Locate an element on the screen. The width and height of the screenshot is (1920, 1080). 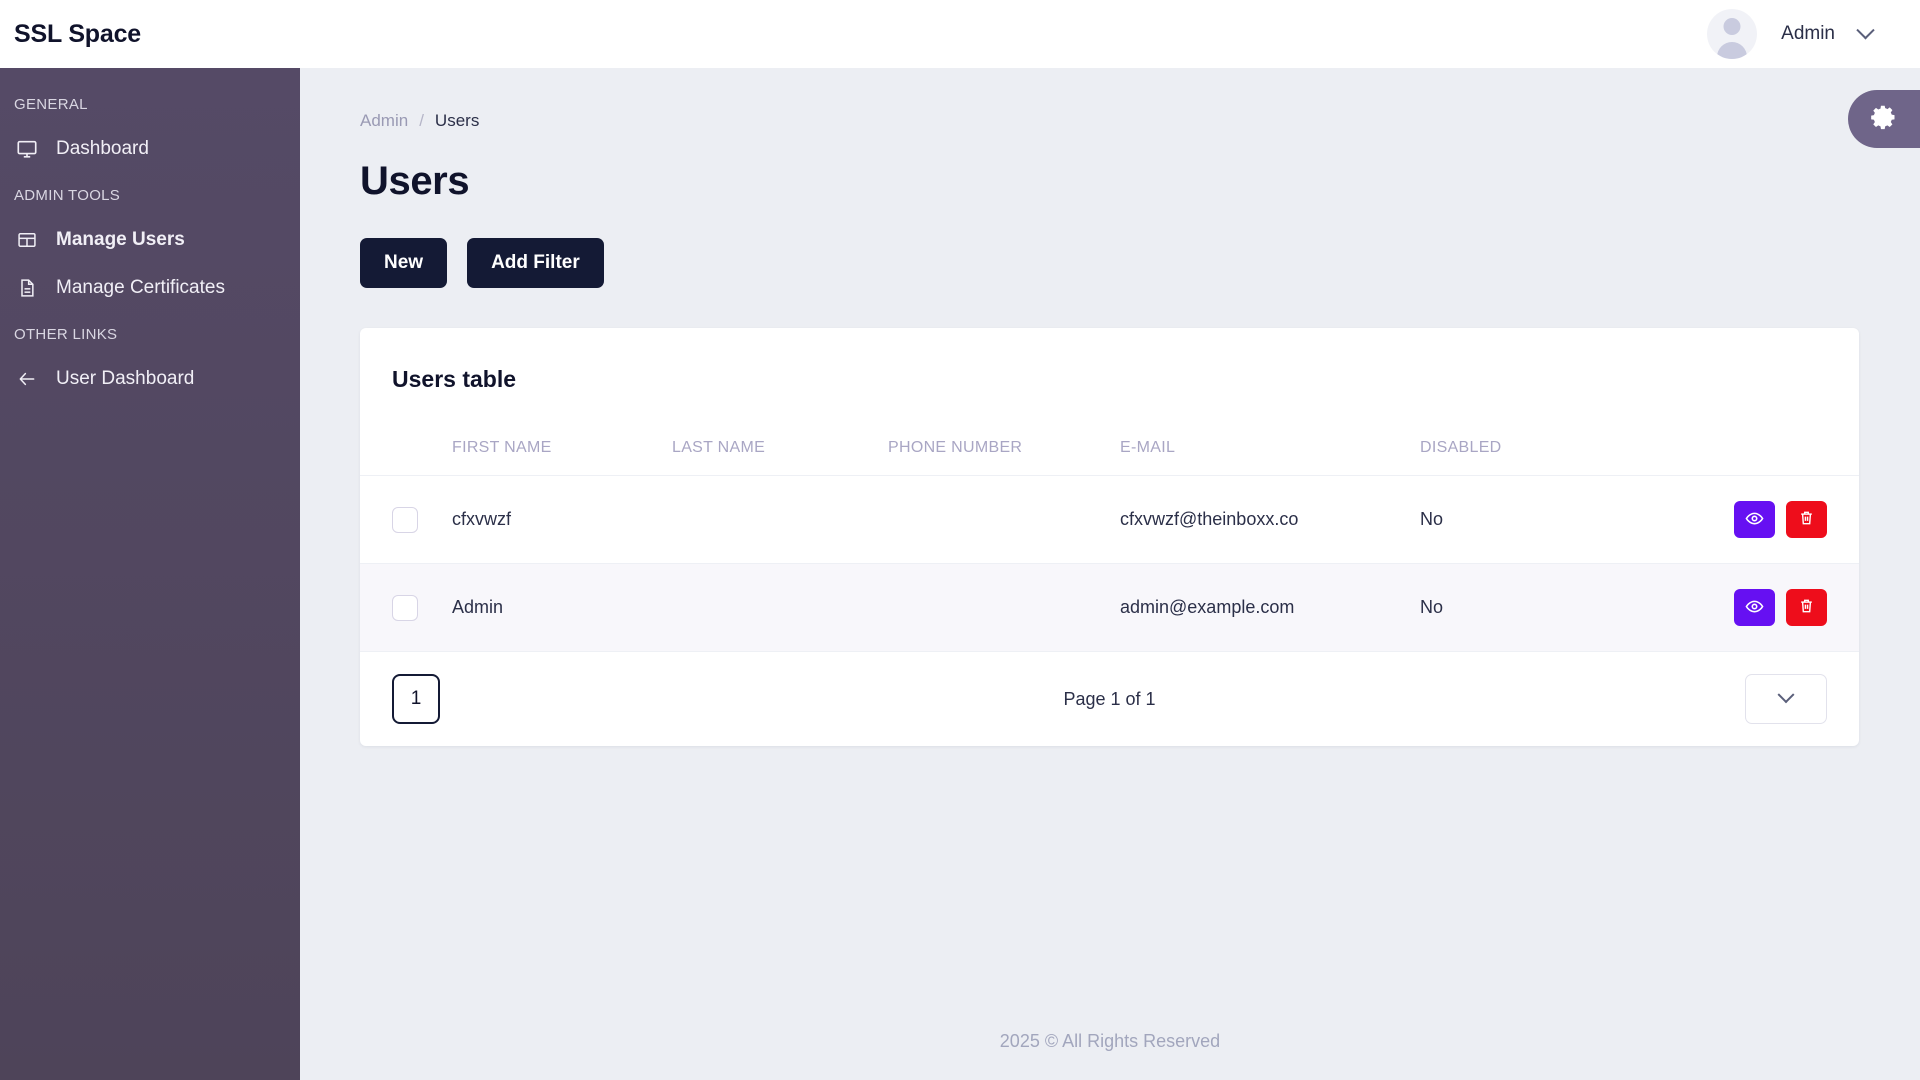
cell-first-name: Admin is located at coordinates (562, 607).